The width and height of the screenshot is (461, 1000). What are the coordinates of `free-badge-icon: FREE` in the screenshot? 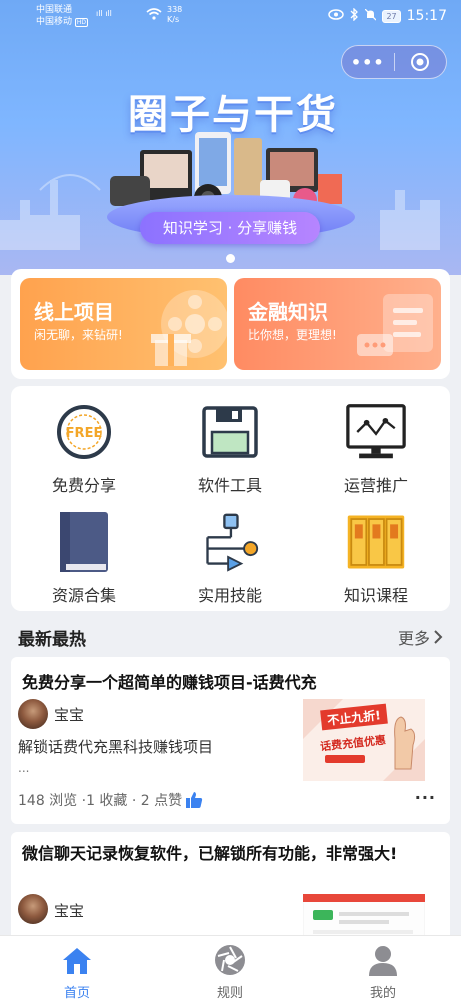 It's located at (84, 432).